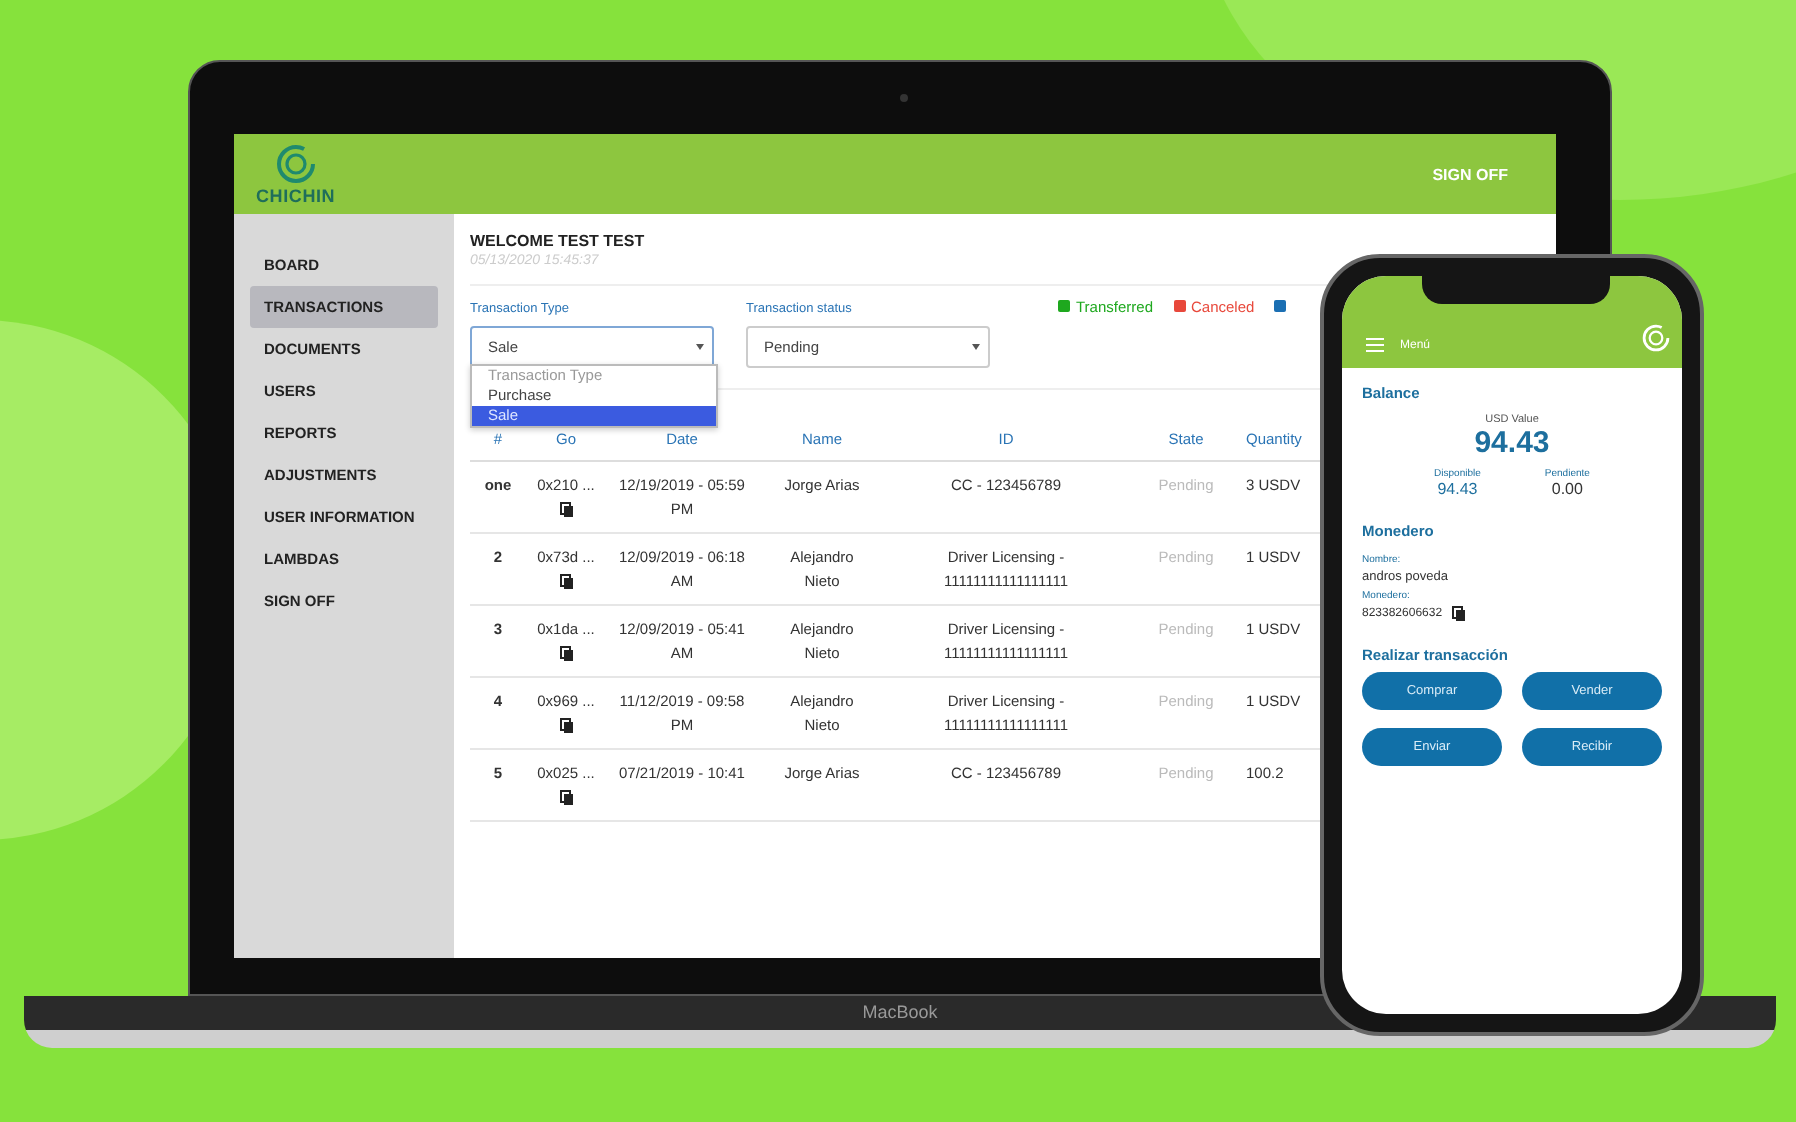 This screenshot has height=1122, width=1796. I want to click on camera-dot, so click(904, 98).